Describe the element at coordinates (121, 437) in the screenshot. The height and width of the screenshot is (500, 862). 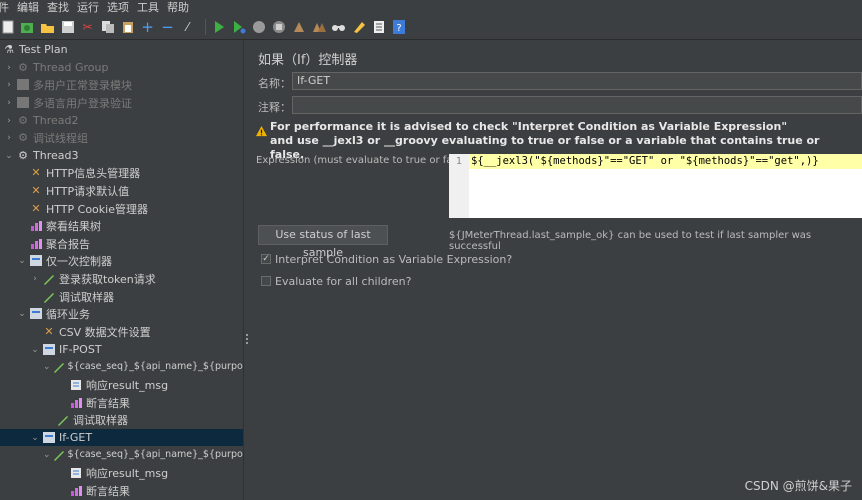
I see `tree-item-if-get: ⌄ If-GET` at that location.